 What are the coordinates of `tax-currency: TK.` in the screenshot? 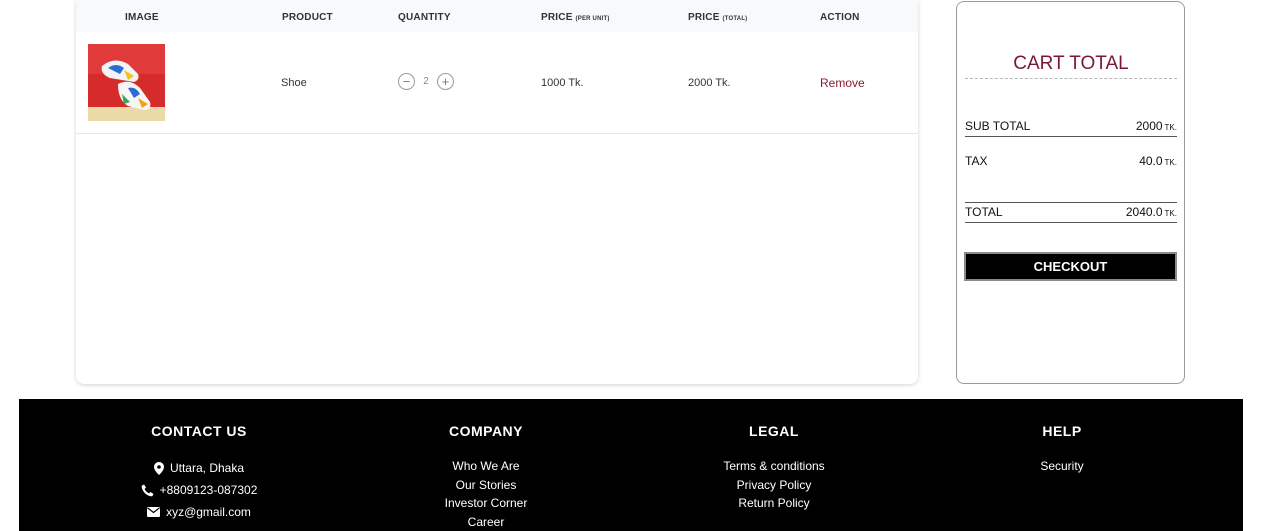 It's located at (1170, 162).